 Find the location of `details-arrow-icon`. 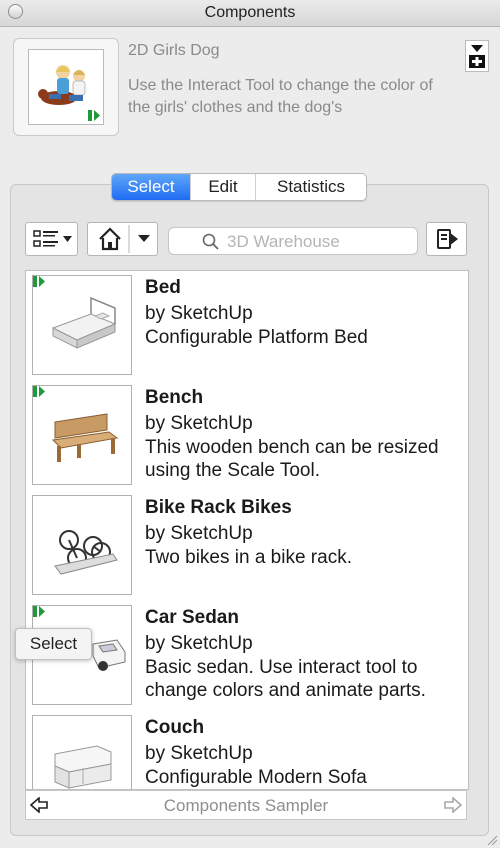

details-arrow-icon is located at coordinates (447, 239).